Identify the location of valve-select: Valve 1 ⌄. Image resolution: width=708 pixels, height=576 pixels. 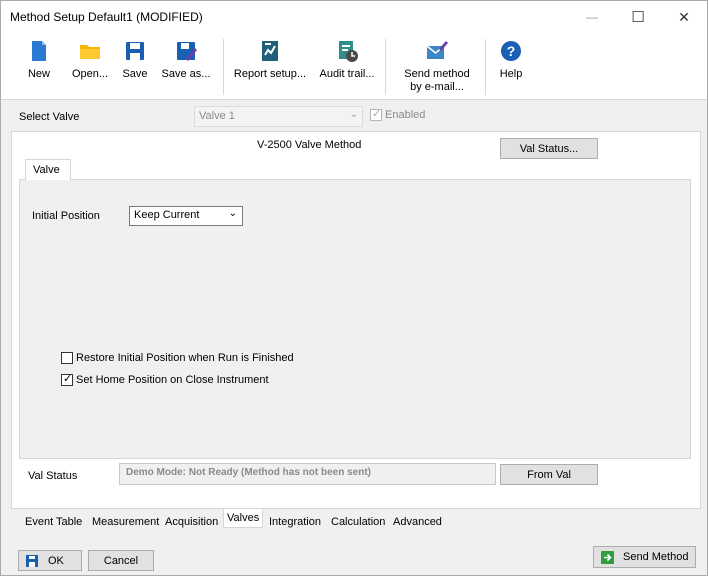
(278, 116).